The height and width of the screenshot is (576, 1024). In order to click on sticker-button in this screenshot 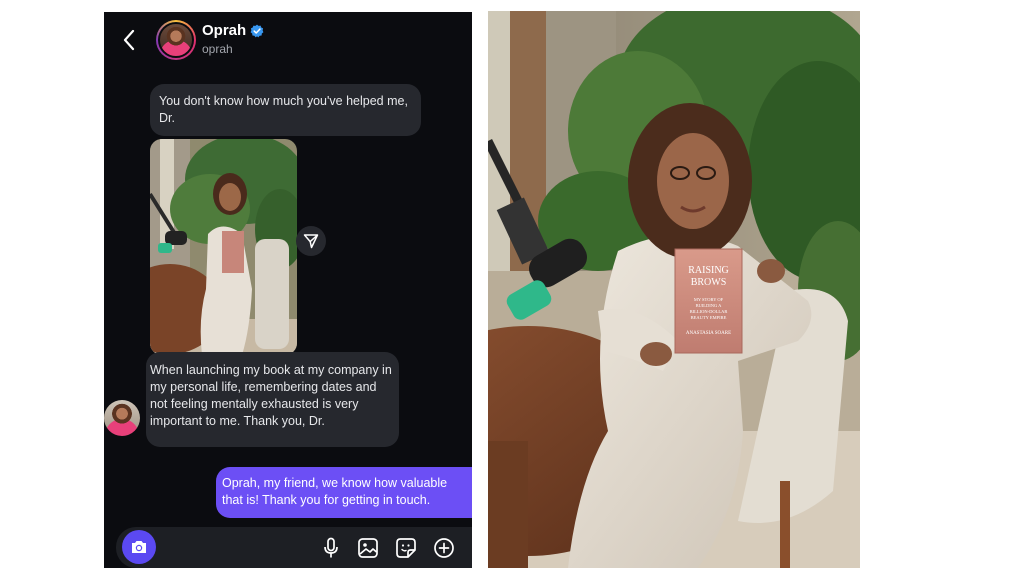, I will do `click(406, 548)`.